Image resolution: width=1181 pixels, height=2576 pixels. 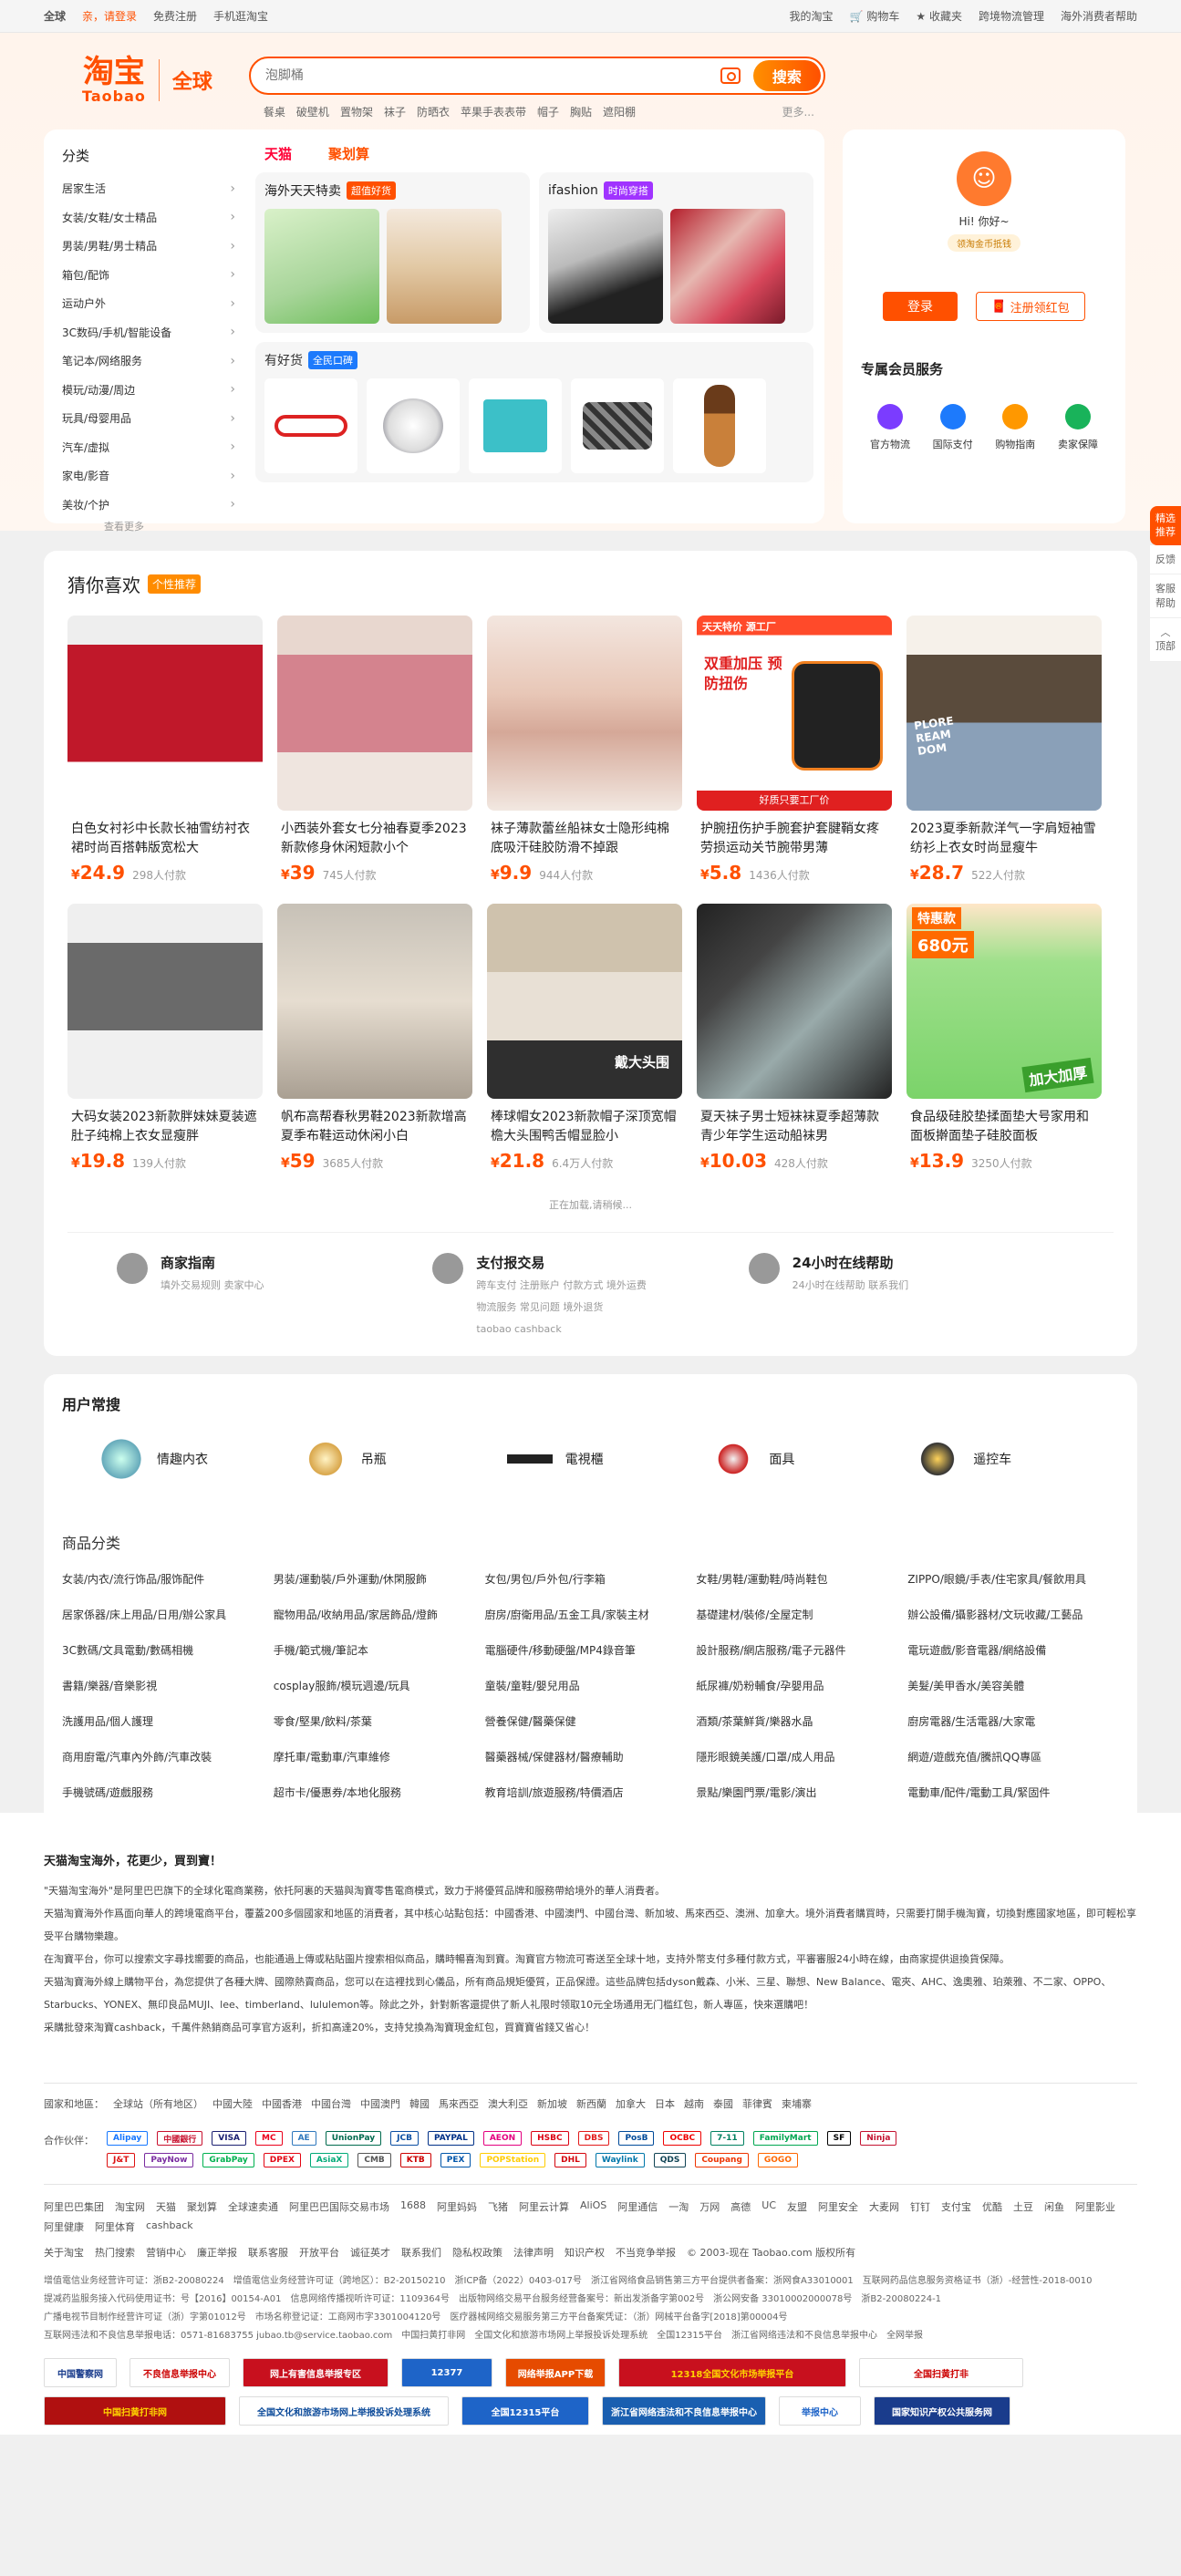 I want to click on partner-logo: Ninja, so click(x=878, y=2138).